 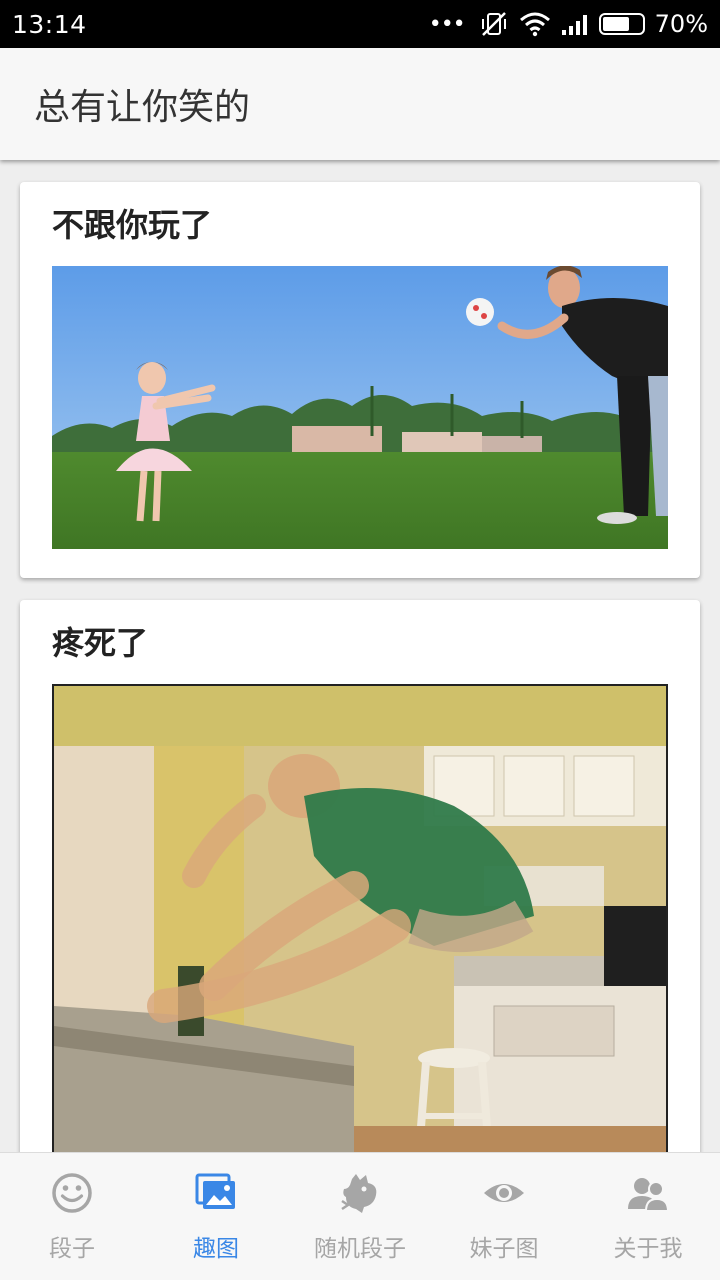 I want to click on nav-label: 趣图, so click(x=216, y=1249).